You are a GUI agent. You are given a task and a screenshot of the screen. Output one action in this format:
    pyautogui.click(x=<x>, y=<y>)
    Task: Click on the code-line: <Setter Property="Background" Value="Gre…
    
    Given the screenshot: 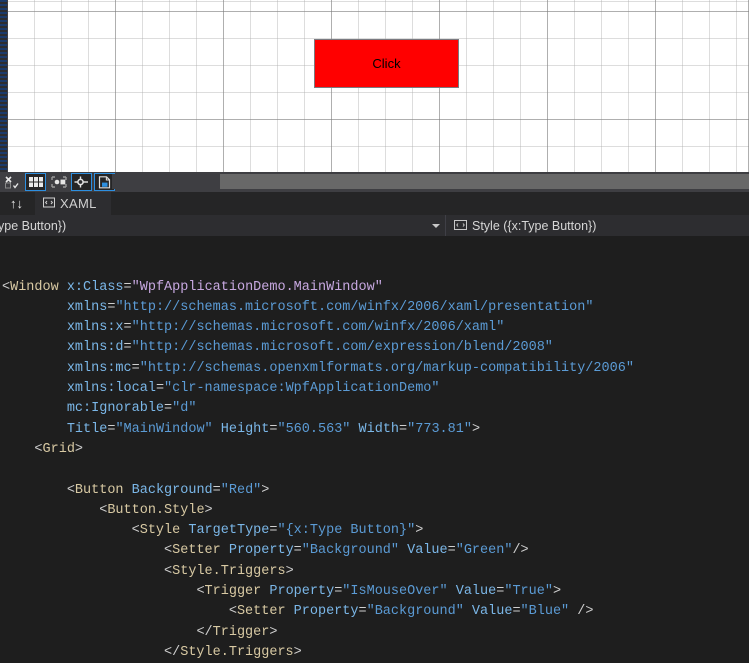 What is the action you would take?
    pyautogui.click(x=374, y=551)
    